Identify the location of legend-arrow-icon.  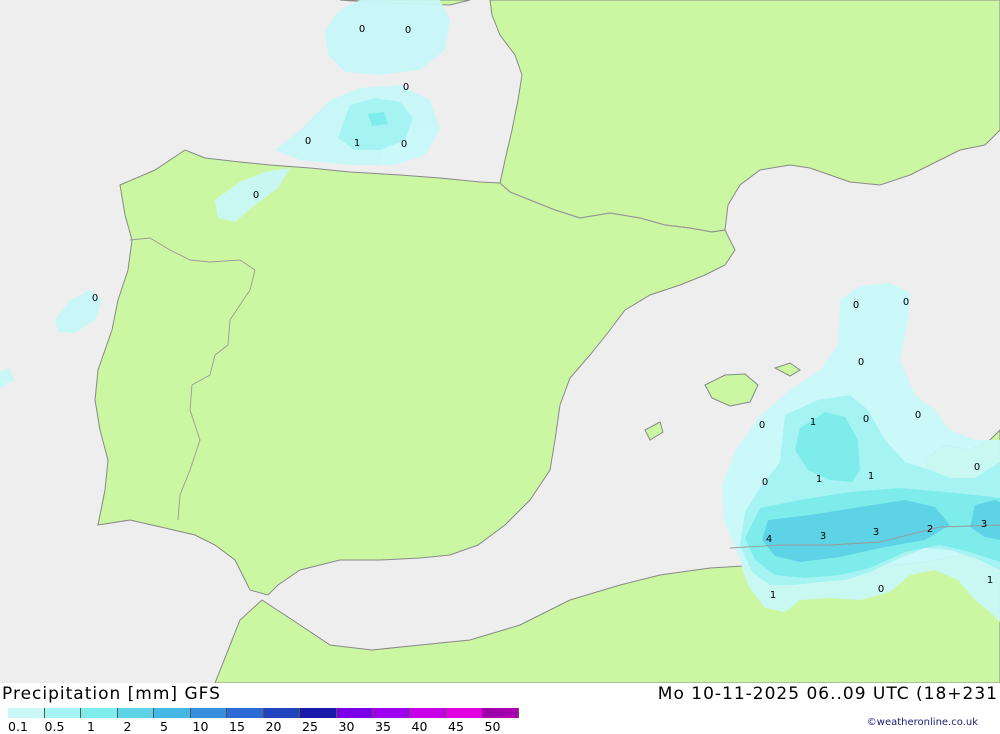
(501, 713).